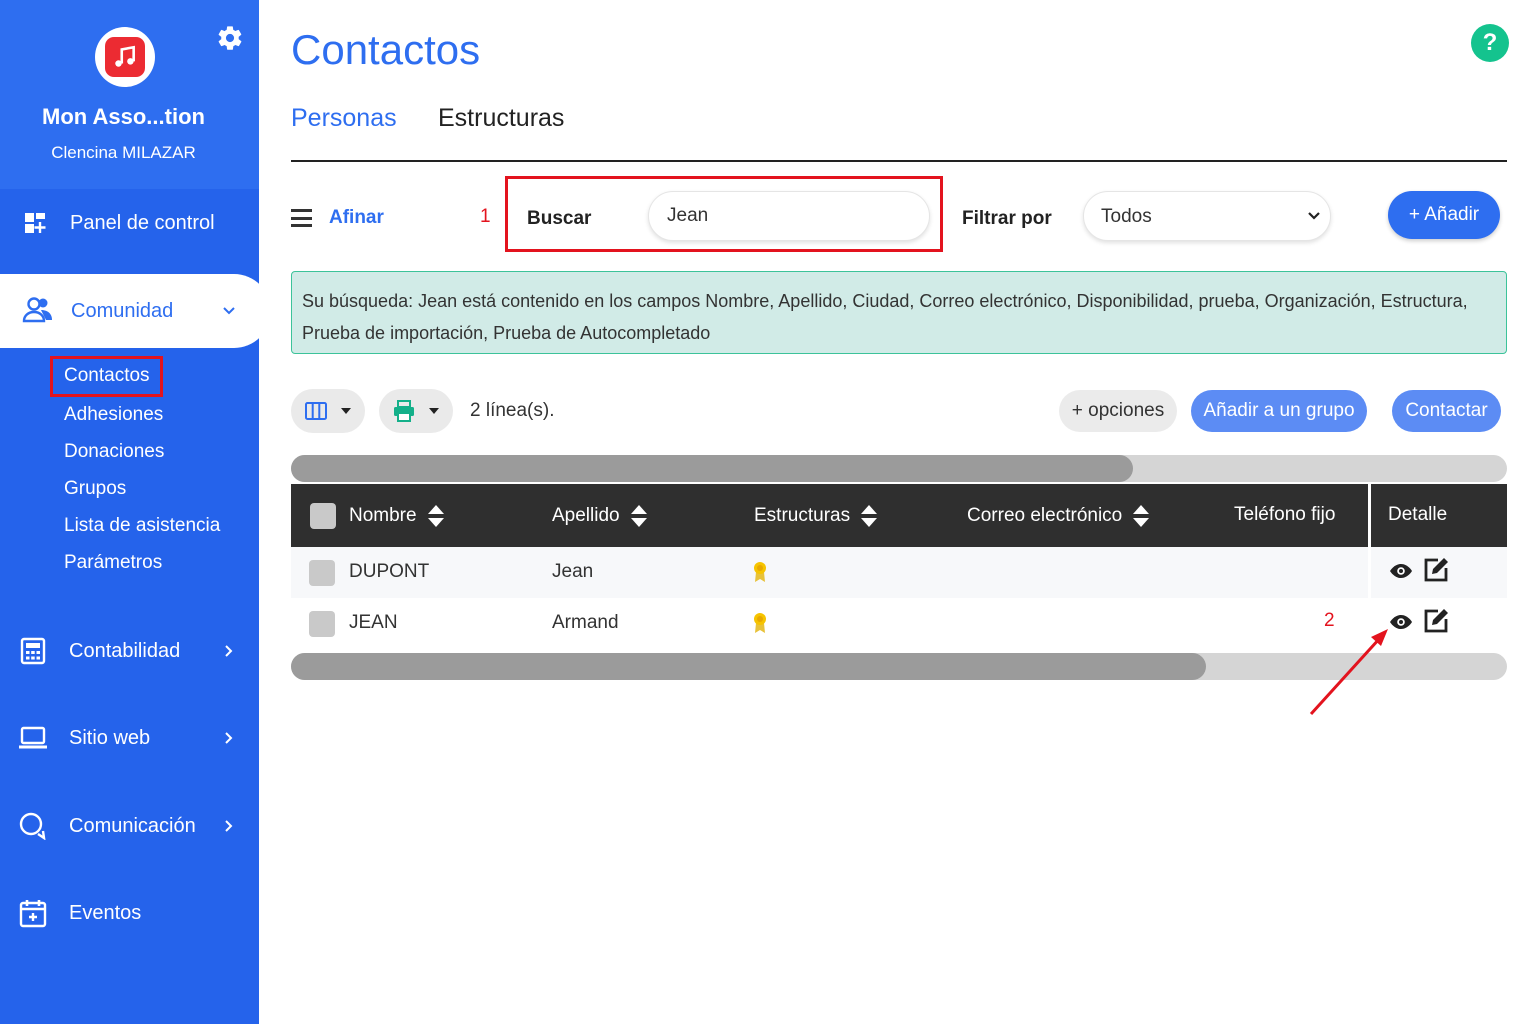 The height and width of the screenshot is (1024, 1536). I want to click on help-button: ?, so click(1490, 43).